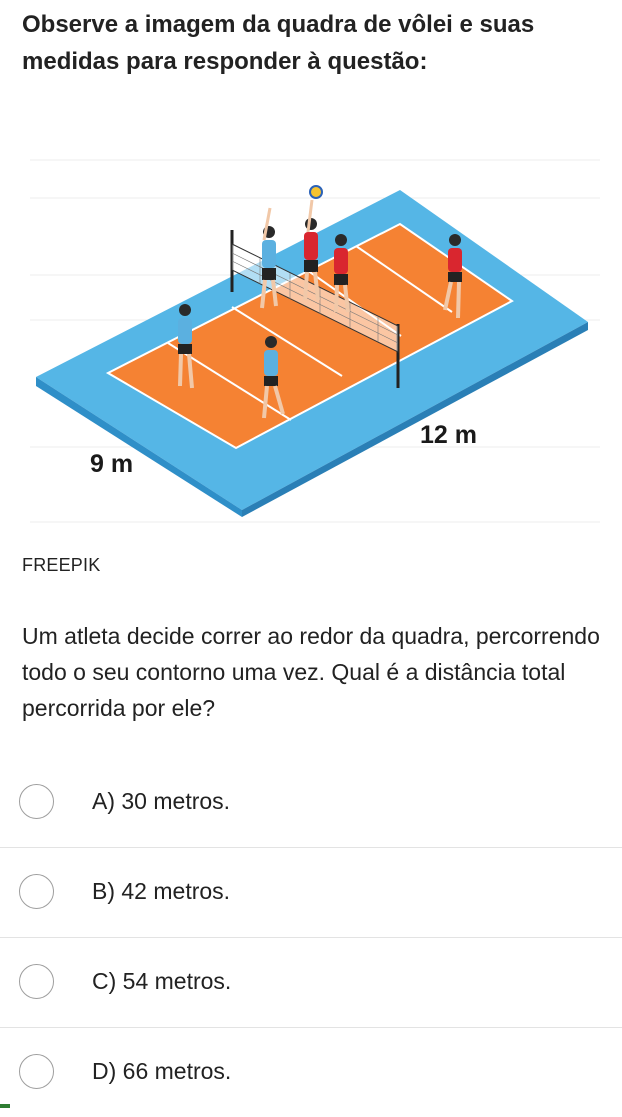 The width and height of the screenshot is (622, 1117). I want to click on option-a: A) 30 metros., so click(311, 803).